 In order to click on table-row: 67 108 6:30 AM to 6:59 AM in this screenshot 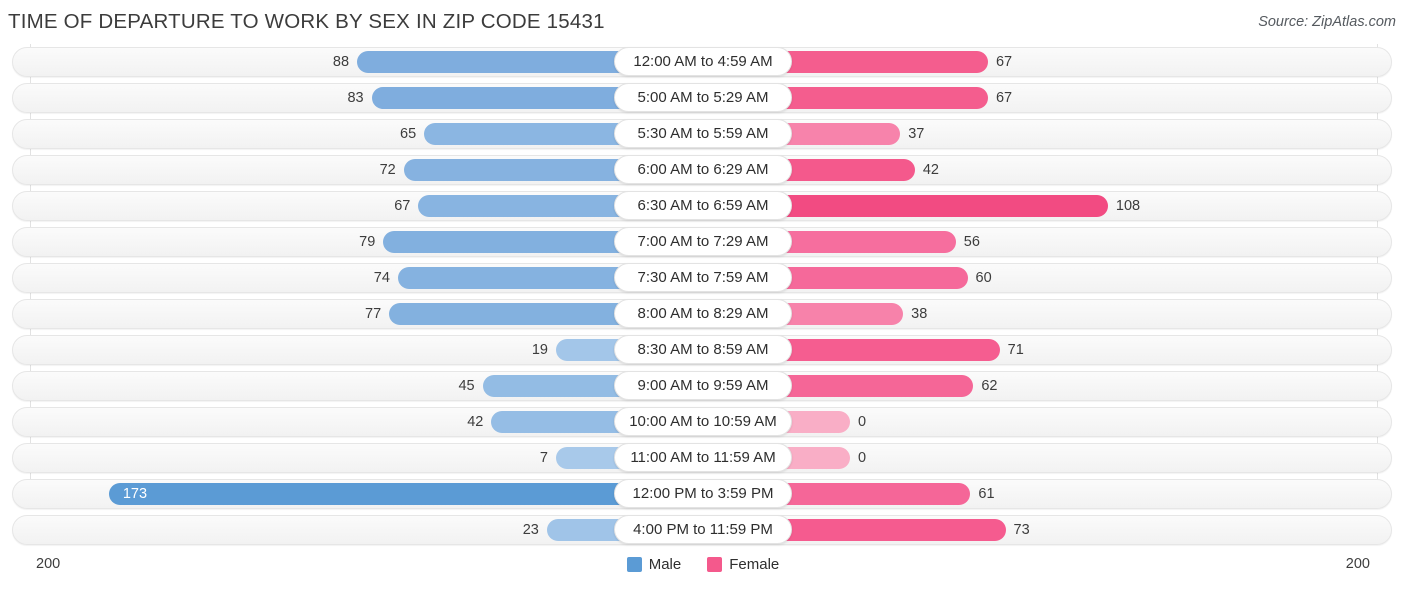, I will do `click(703, 206)`.